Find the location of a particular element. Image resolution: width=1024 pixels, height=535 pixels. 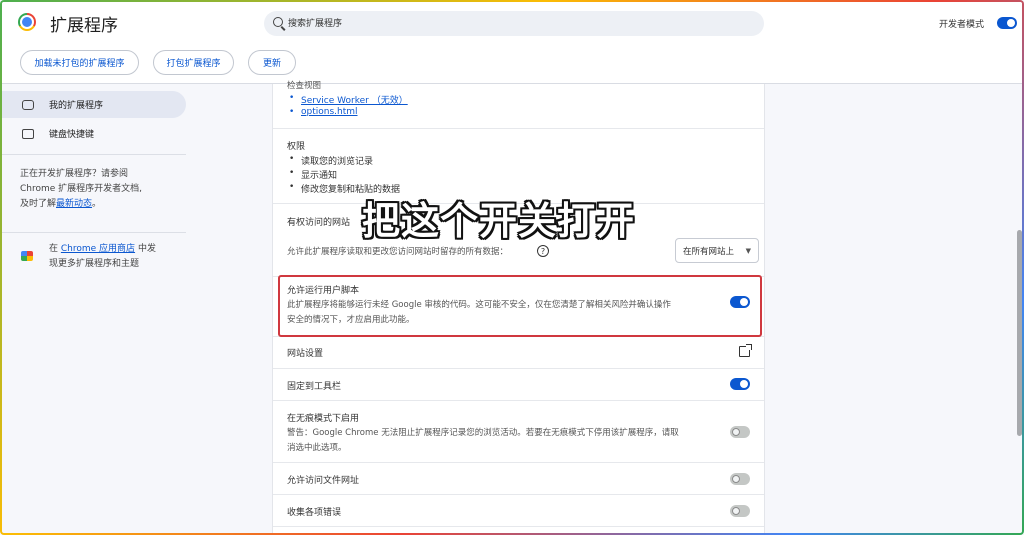

incognito-toggle is located at coordinates (740, 432).